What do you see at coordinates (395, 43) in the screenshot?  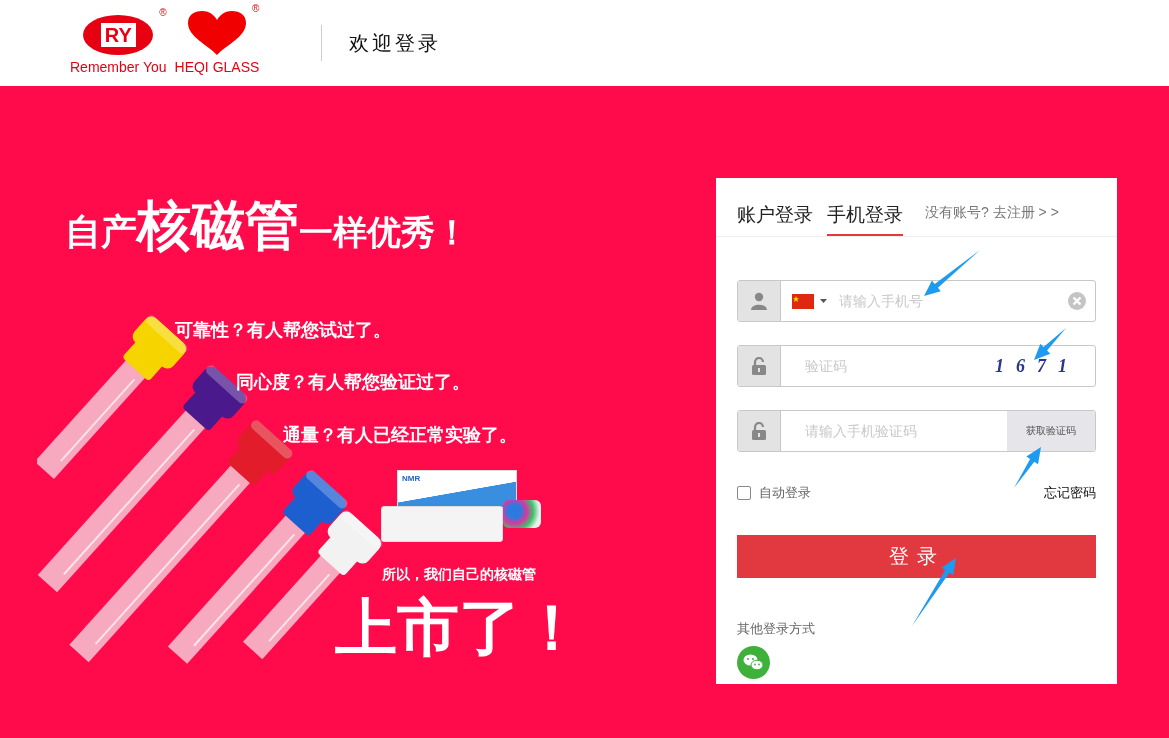 I see `page-title: 欢迎登录` at bounding box center [395, 43].